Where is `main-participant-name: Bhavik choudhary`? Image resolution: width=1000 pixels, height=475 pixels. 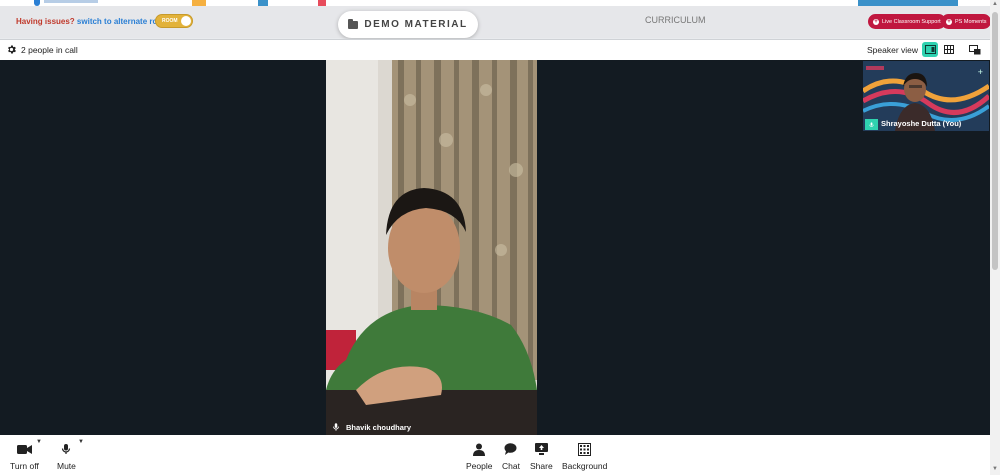
main-participant-name: Bhavik choudhary is located at coordinates (379, 427).